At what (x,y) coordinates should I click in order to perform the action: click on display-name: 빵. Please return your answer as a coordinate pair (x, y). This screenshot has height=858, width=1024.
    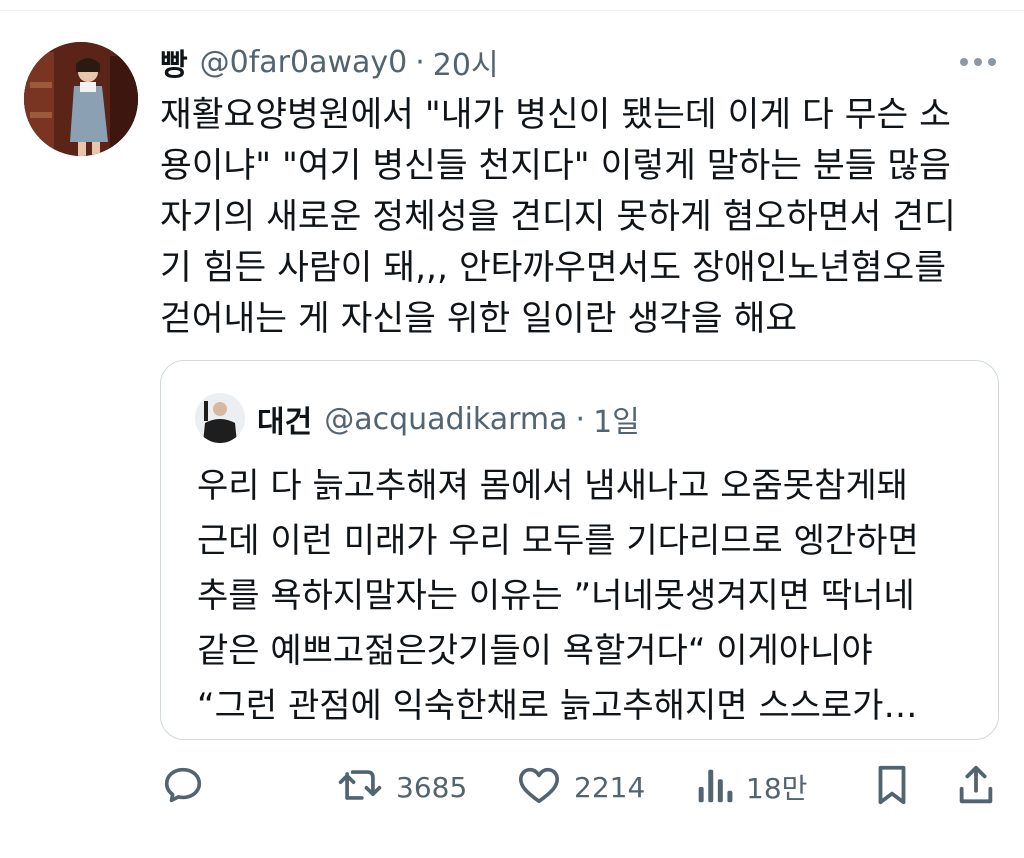
    Looking at the image, I should click on (174, 62).